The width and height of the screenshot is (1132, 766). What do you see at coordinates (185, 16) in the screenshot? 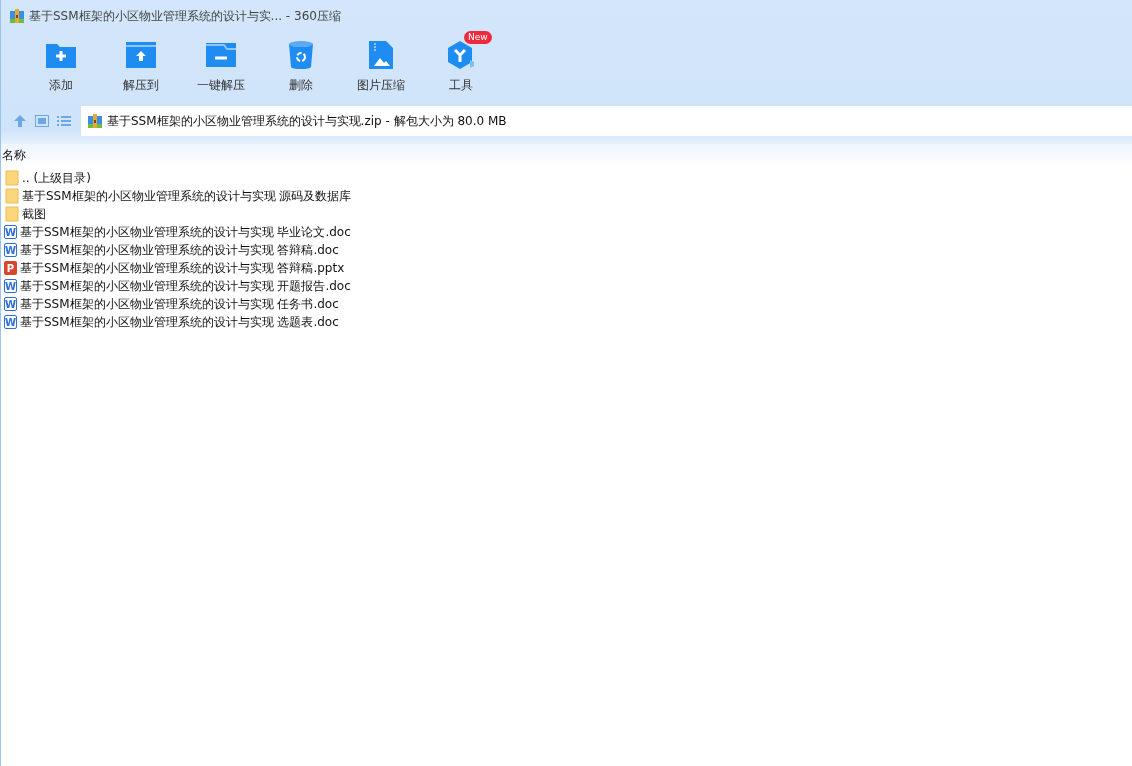
I see `window-title: 基于SSM框架的小区物业管理系统的设计与实... - 360压缩` at bounding box center [185, 16].